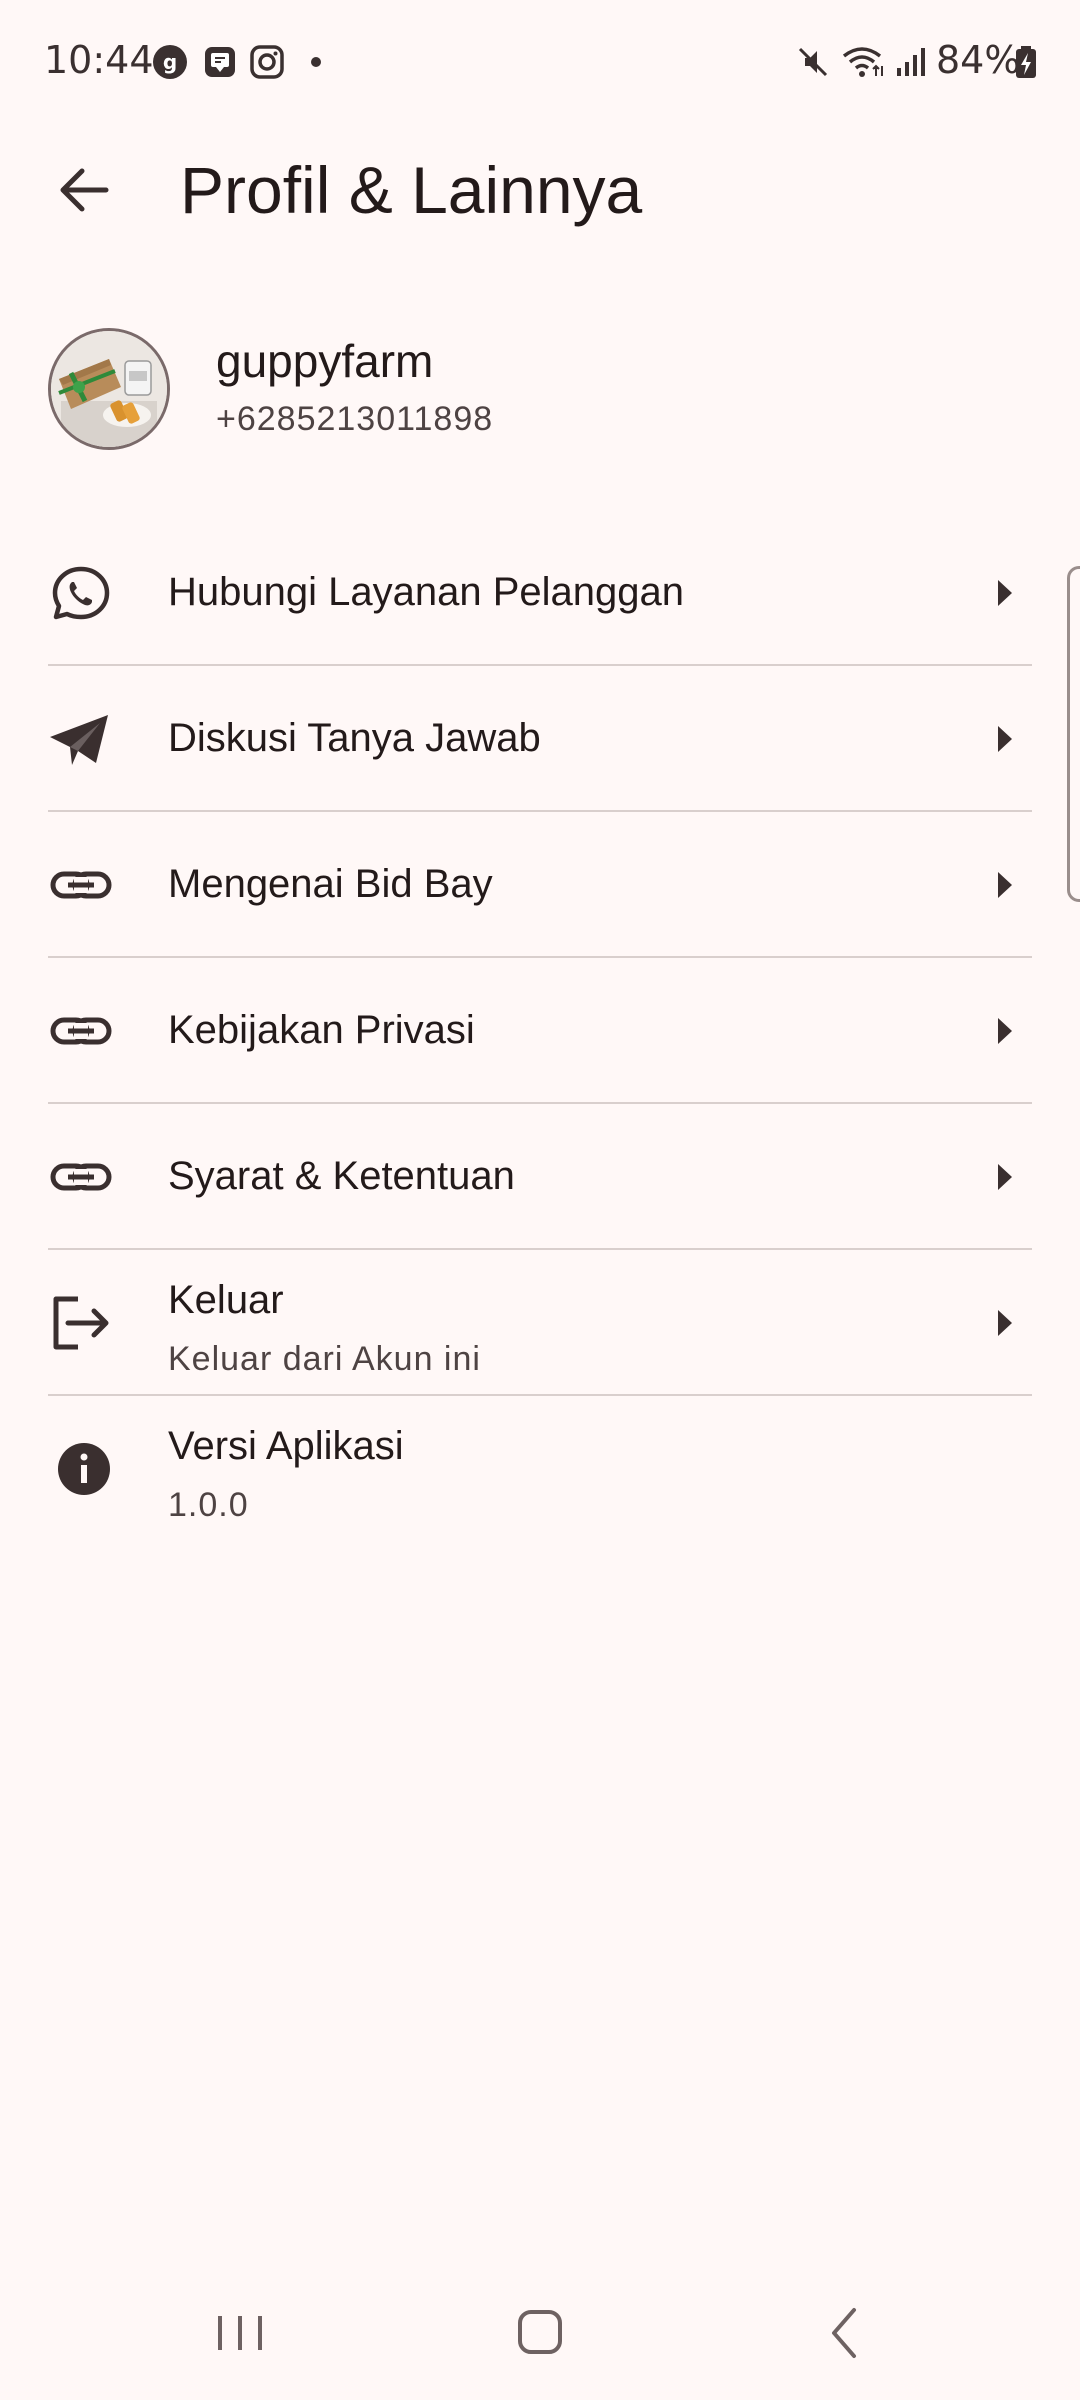 The width and height of the screenshot is (1080, 2400). Describe the element at coordinates (411, 190) in the screenshot. I see `page-title: Profil & Lainnya` at that location.